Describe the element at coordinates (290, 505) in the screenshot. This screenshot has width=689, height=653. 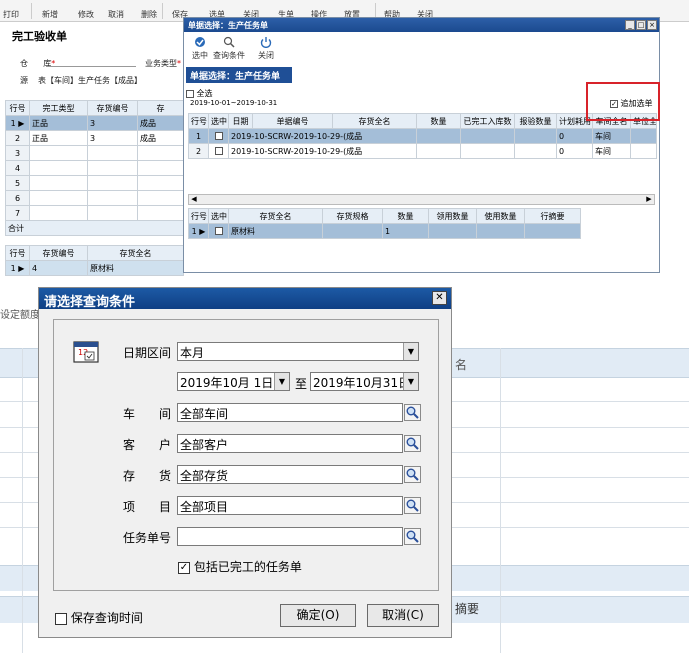
I see `project-field: 全部项目` at that location.